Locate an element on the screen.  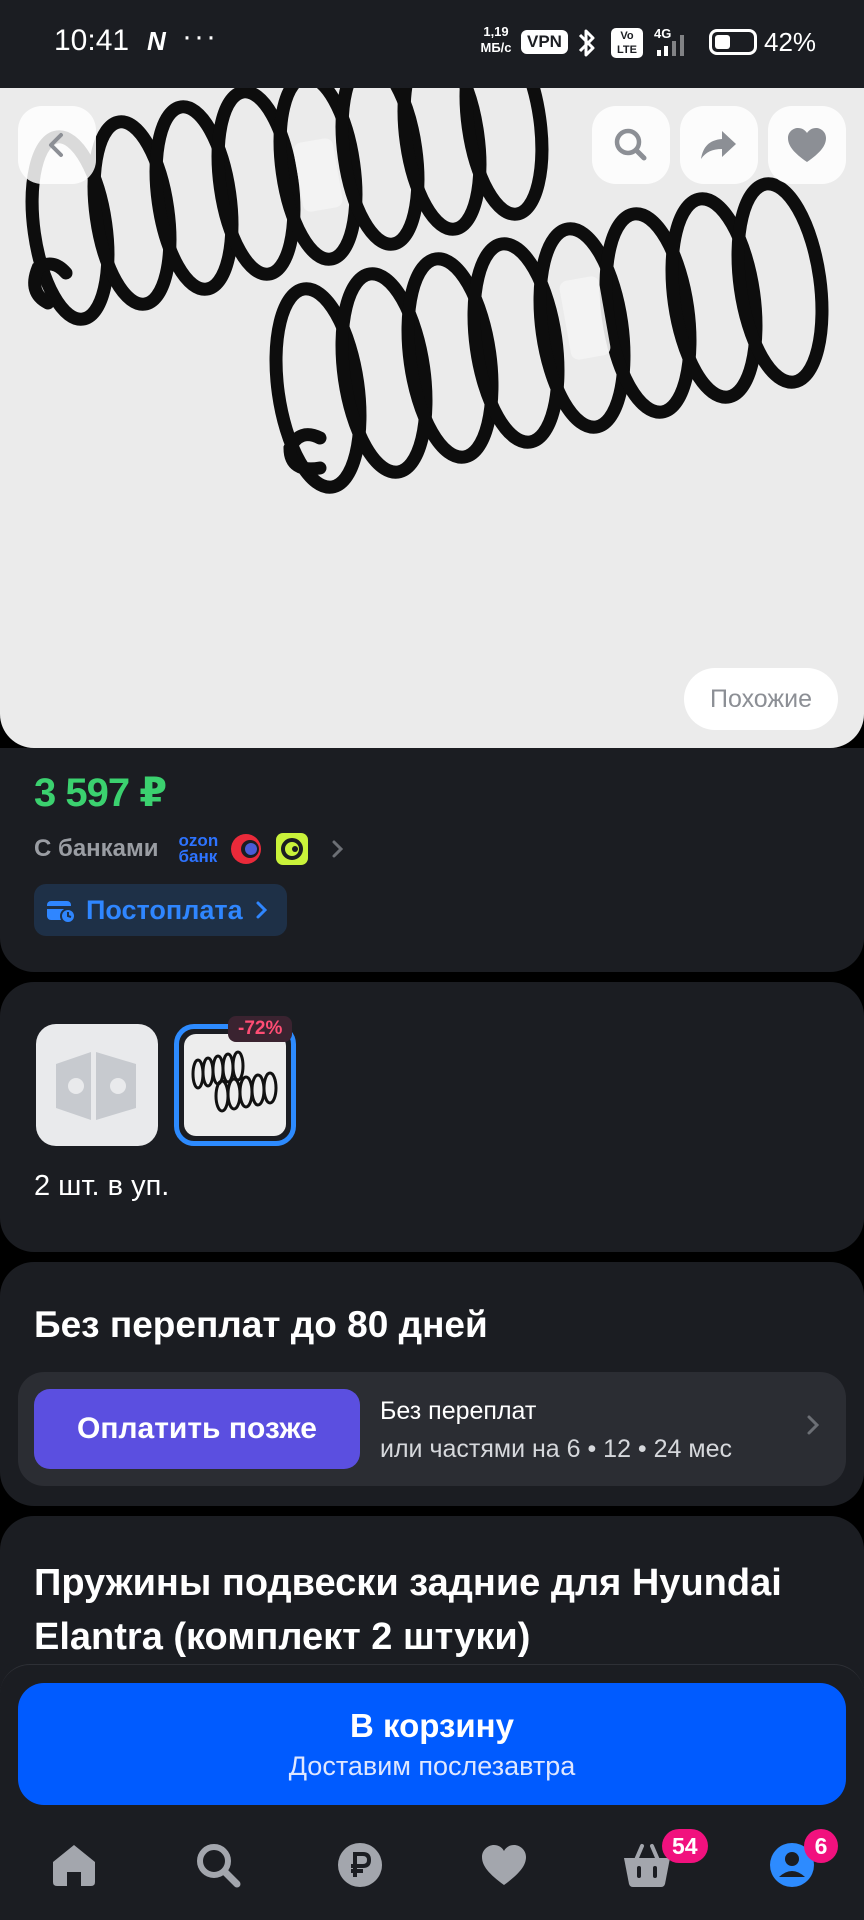
network-type: 4G is located at coordinates (662, 33).